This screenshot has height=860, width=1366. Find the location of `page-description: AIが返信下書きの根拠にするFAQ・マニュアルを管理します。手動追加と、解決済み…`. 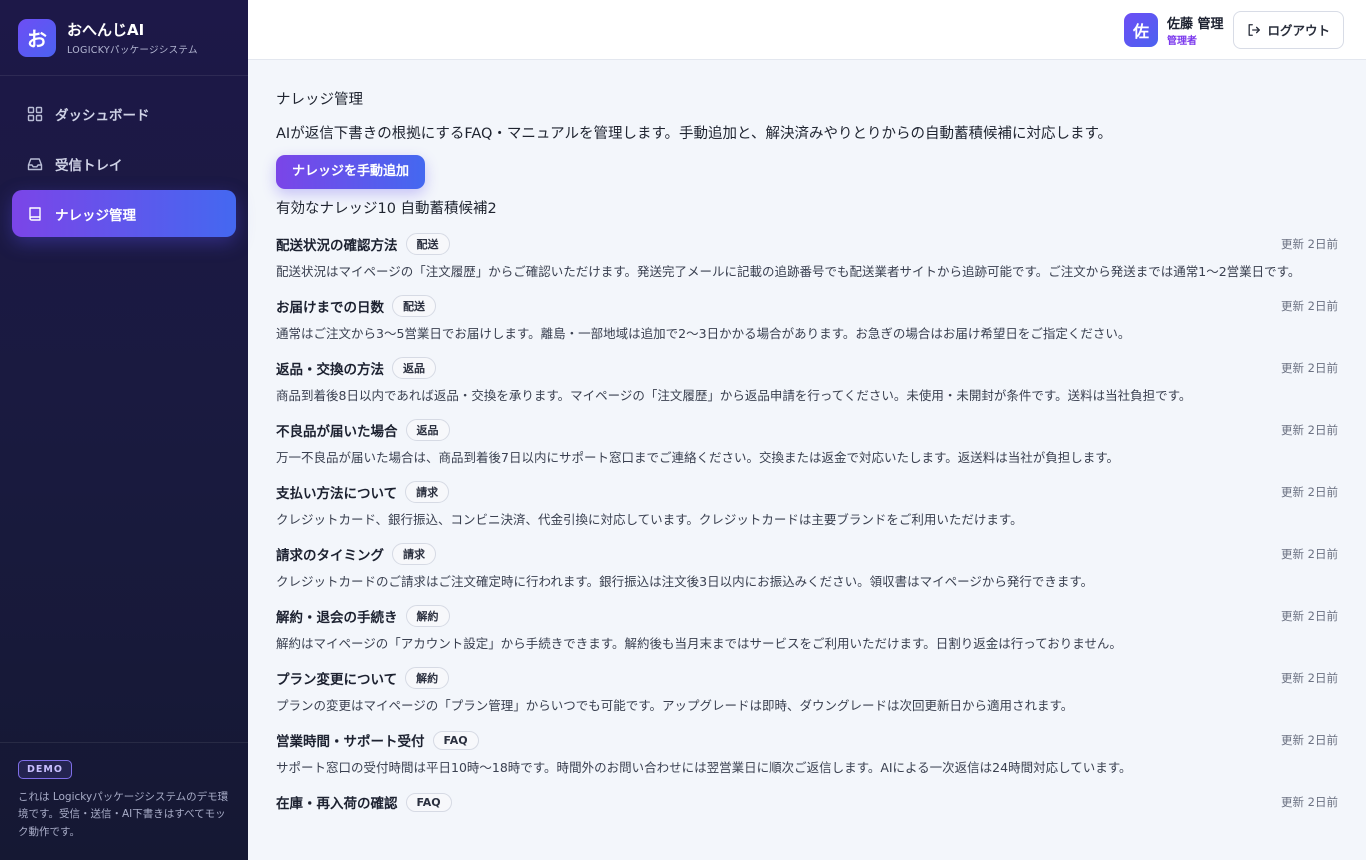

page-description: AIが返信下書きの根拠にするFAQ・マニュアルを管理します。手動追加と、解決済み… is located at coordinates (694, 134).